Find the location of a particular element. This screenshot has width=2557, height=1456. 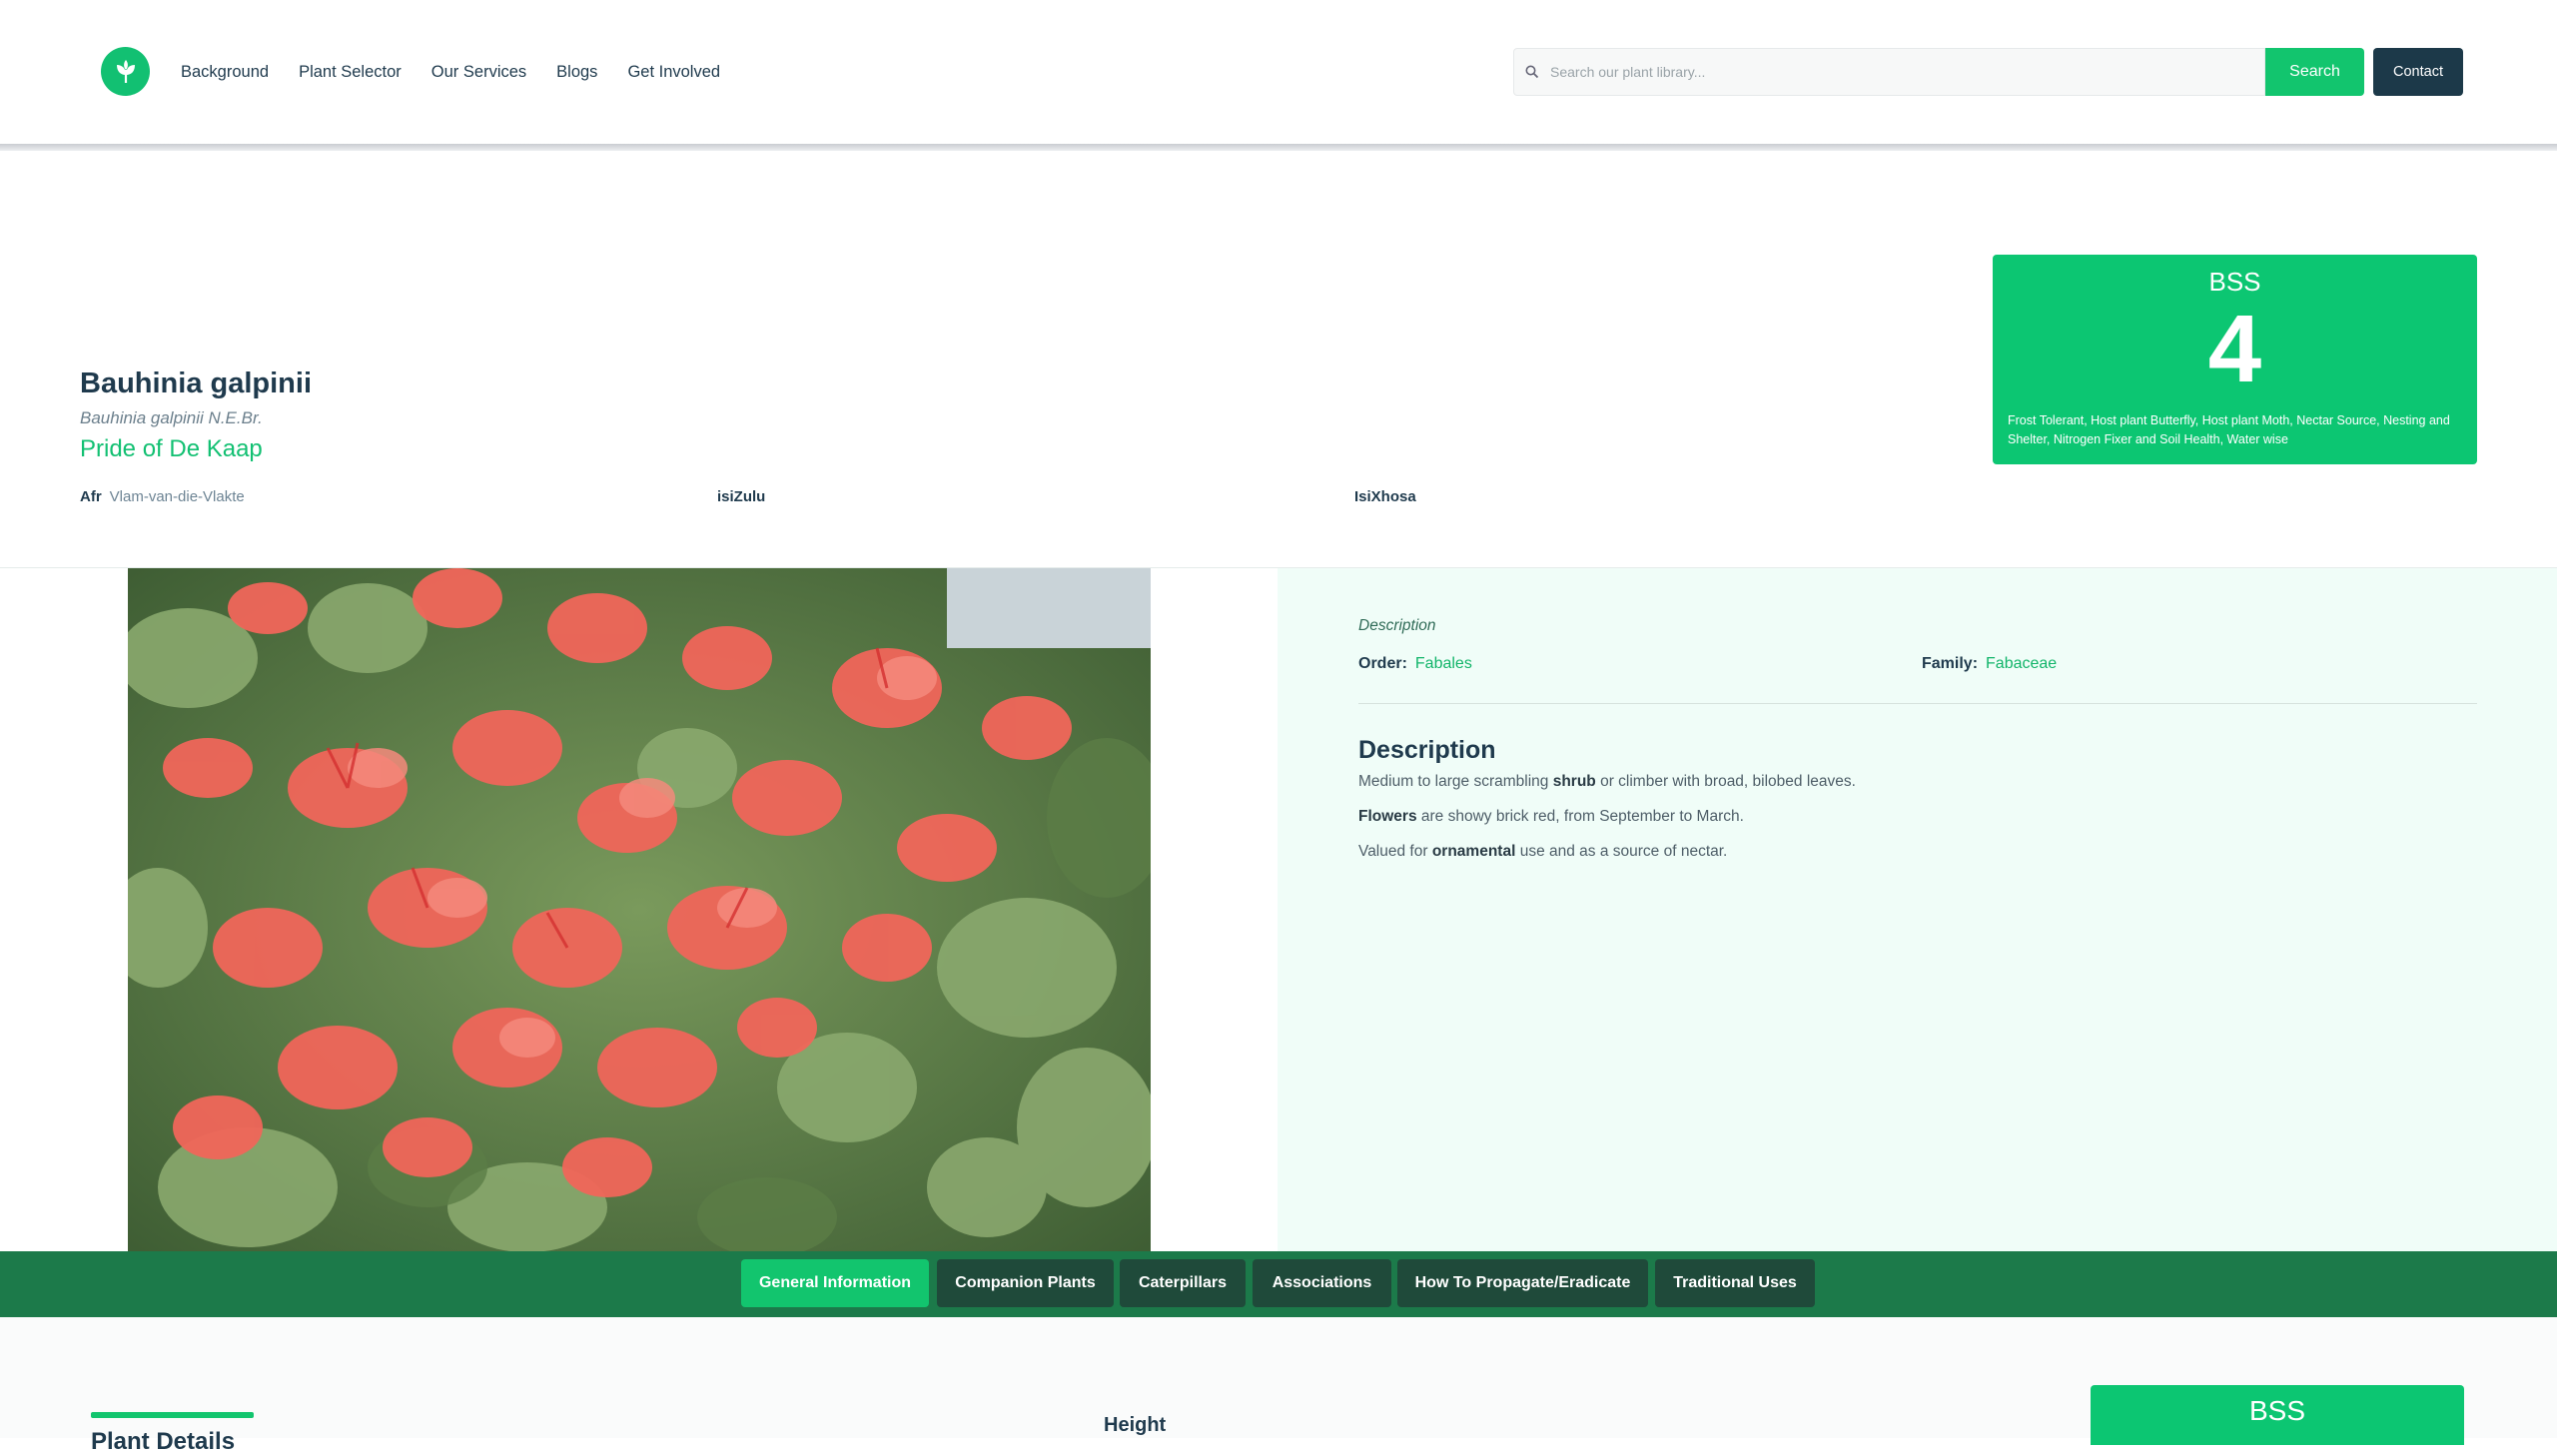

info-divider is located at coordinates (1917, 704).